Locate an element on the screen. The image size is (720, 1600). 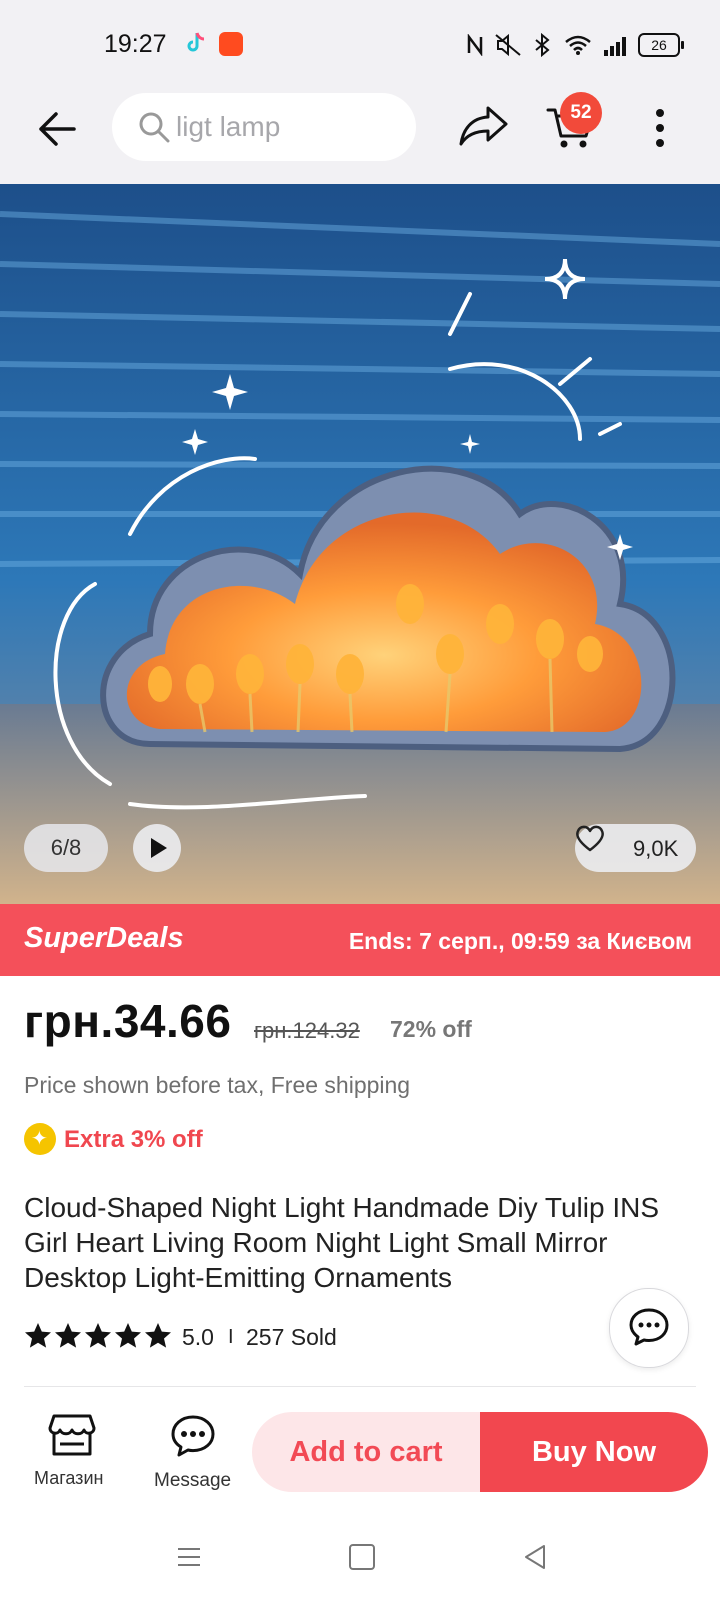
home-icon is located at coordinates (362, 1557).